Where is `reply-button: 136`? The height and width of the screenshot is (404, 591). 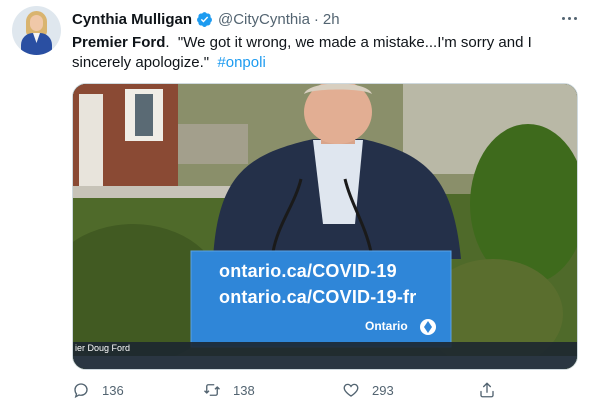 reply-button: 136 is located at coordinates (98, 390).